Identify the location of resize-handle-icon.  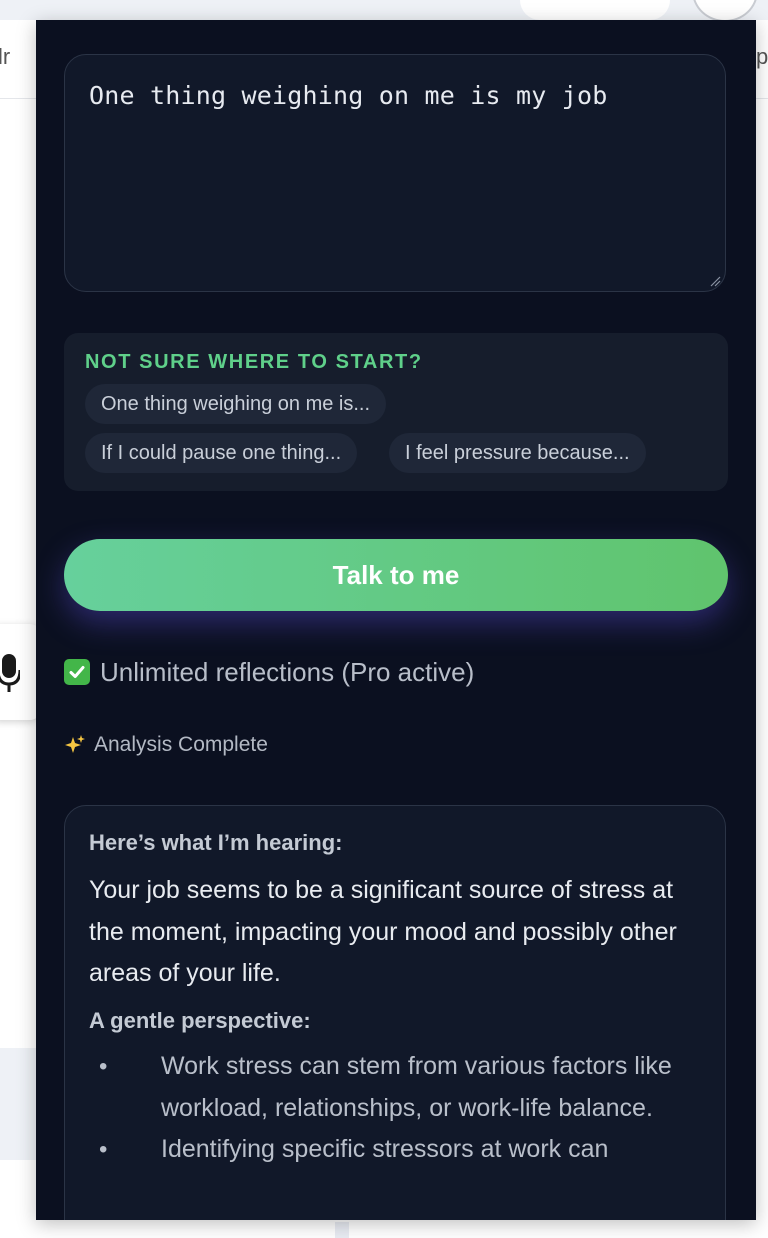
(715, 281).